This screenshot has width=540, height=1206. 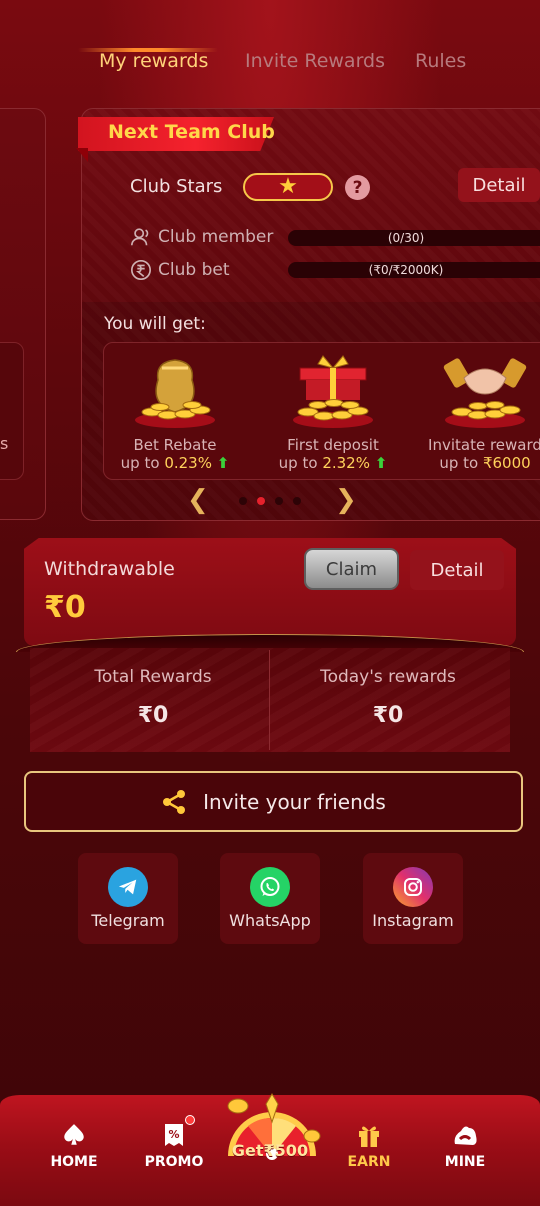 What do you see at coordinates (294, 801) in the screenshot?
I see `invite-friends-label: Invite your friends` at bounding box center [294, 801].